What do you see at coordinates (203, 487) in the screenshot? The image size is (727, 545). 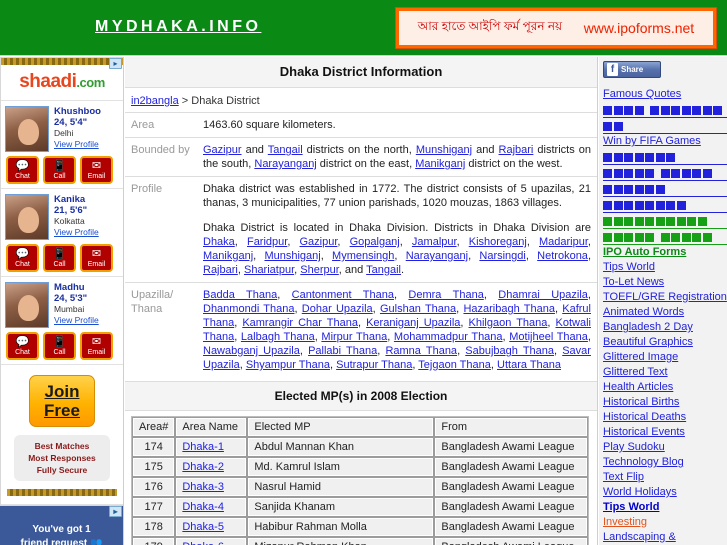 I see `constituency-link: Dhaka-3` at bounding box center [203, 487].